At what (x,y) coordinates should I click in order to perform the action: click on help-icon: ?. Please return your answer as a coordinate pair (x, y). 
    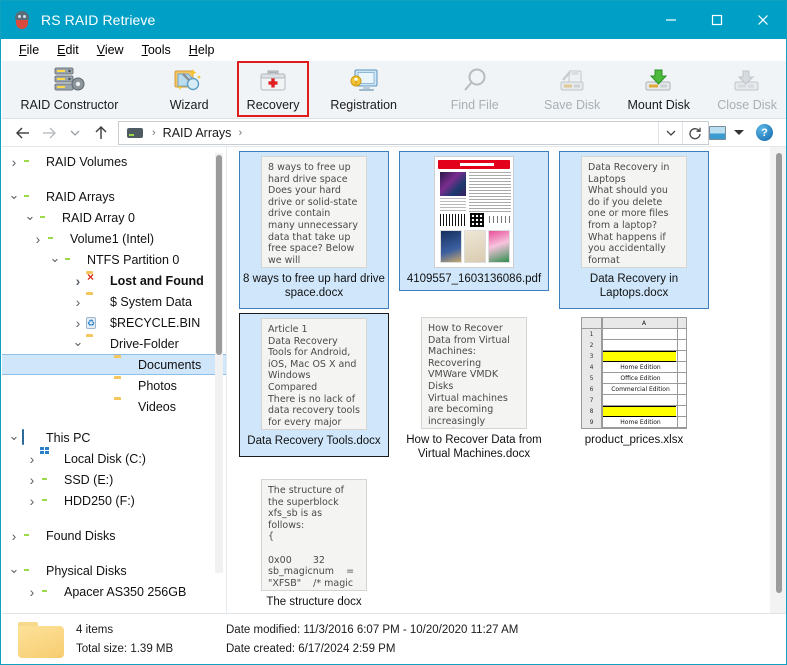
    Looking at the image, I should click on (764, 132).